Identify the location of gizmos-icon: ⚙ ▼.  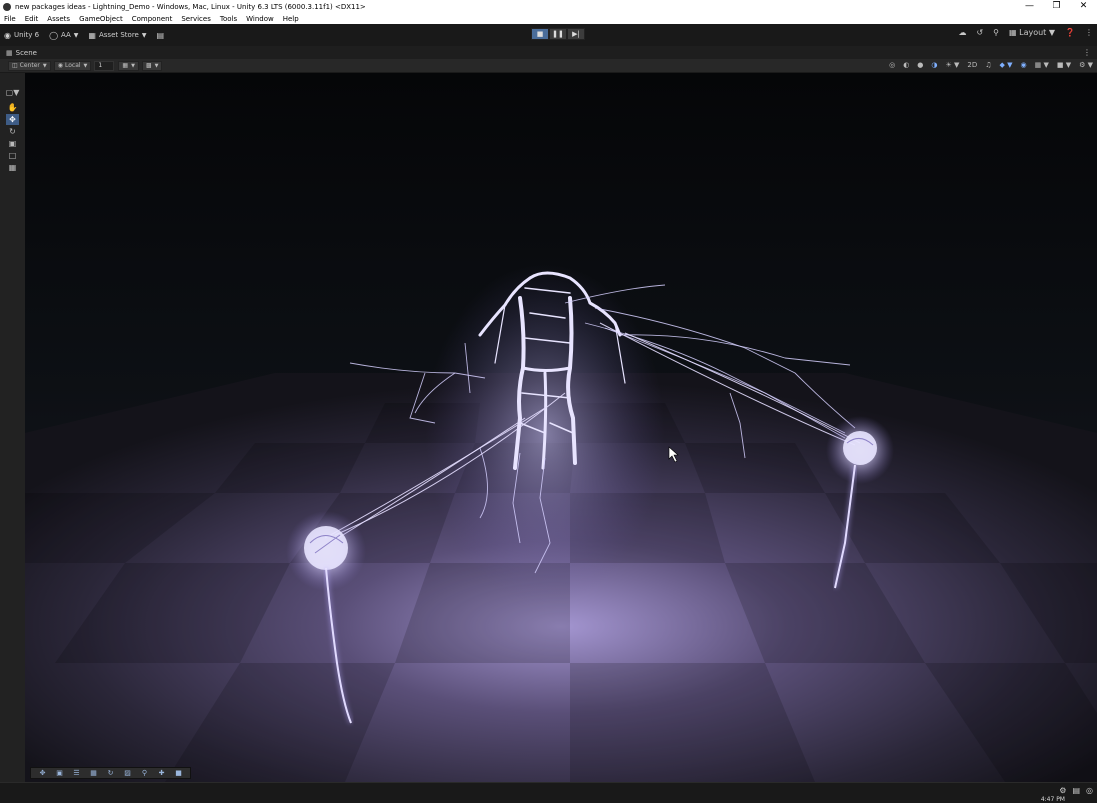
(1086, 65).